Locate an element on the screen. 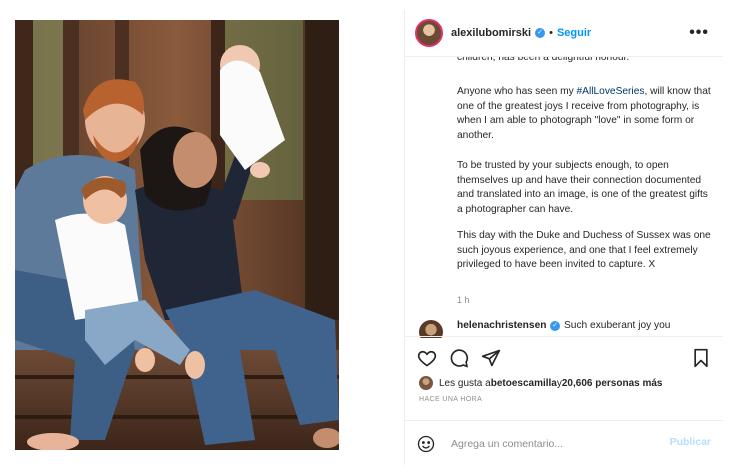 This screenshot has height=473, width=733. follow-button: Seguir is located at coordinates (574, 33).